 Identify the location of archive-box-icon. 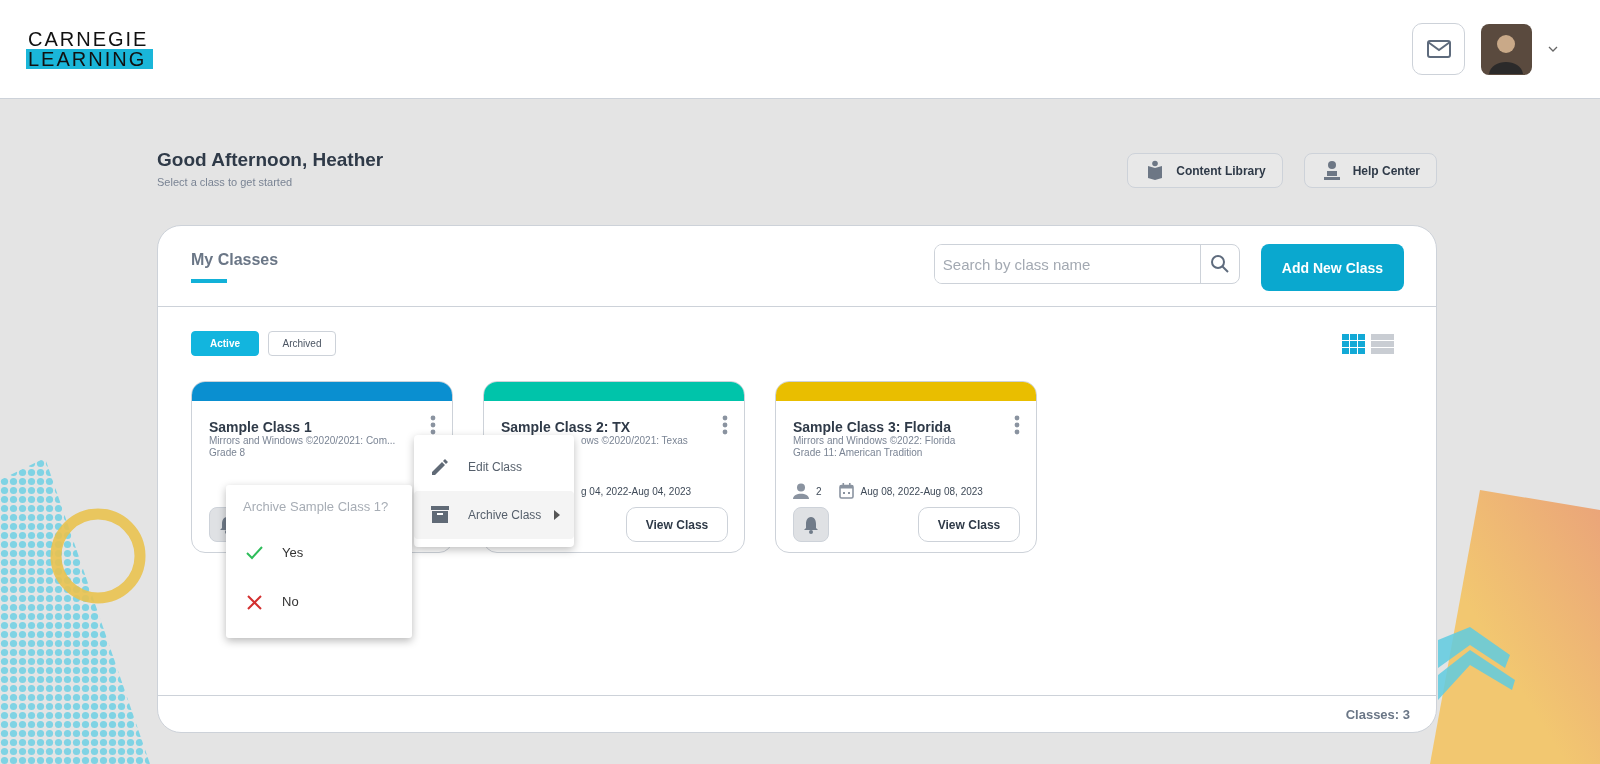
(440, 515).